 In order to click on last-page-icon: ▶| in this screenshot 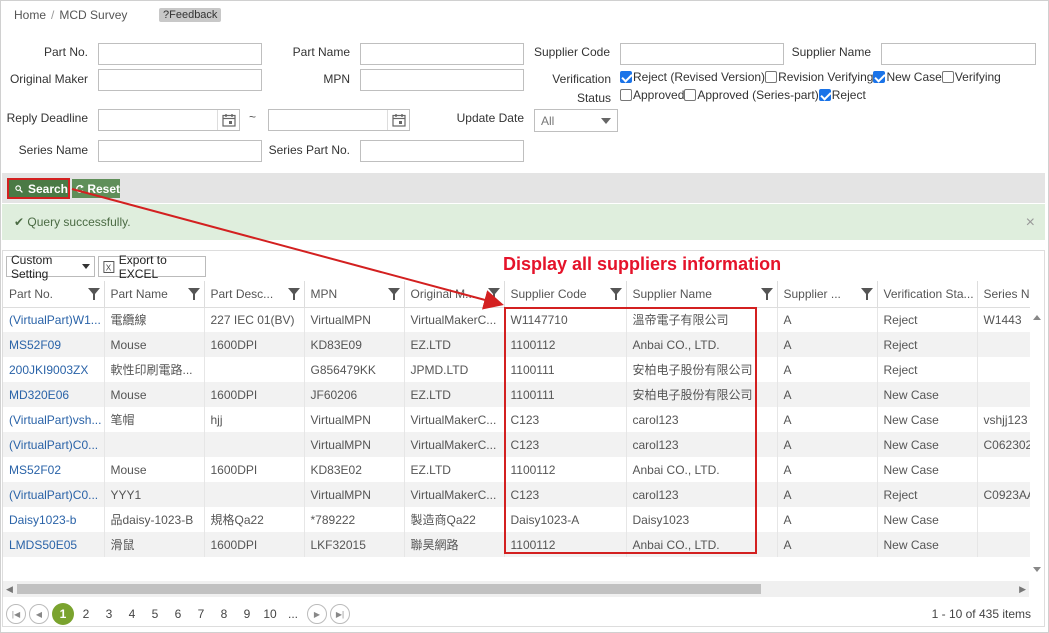, I will do `click(340, 614)`.